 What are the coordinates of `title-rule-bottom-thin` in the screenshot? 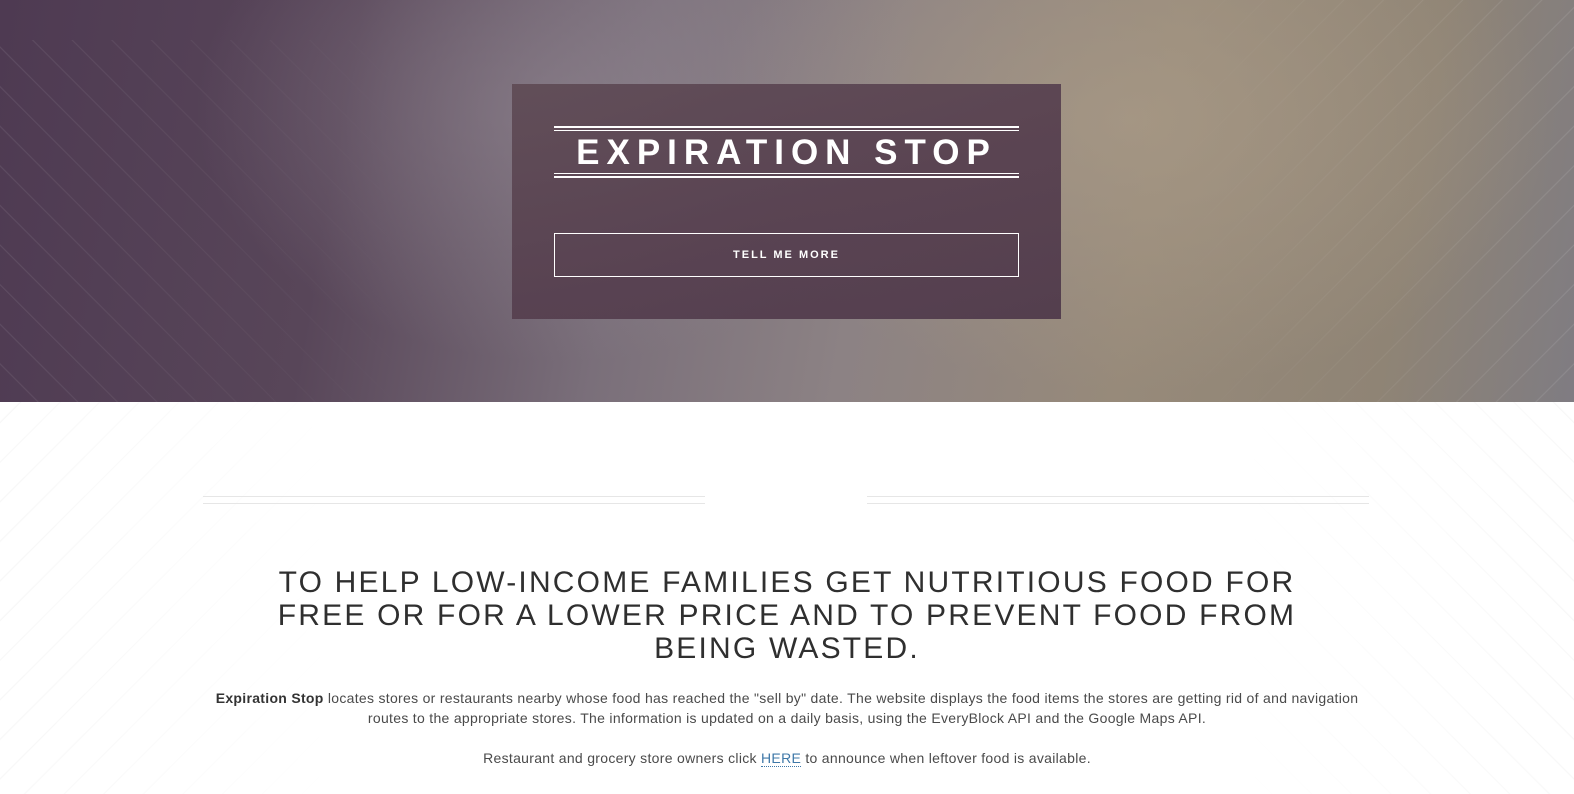 It's located at (786, 173).